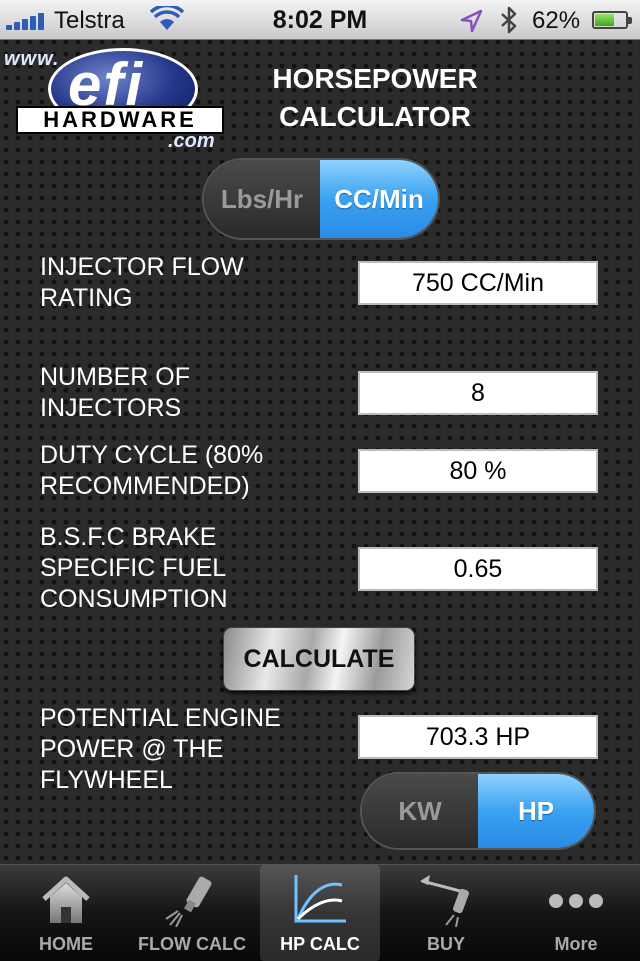 This screenshot has height=961, width=640. Describe the element at coordinates (320, 20) in the screenshot. I see `status-bar: Telstra 8:02 PM 62%` at that location.